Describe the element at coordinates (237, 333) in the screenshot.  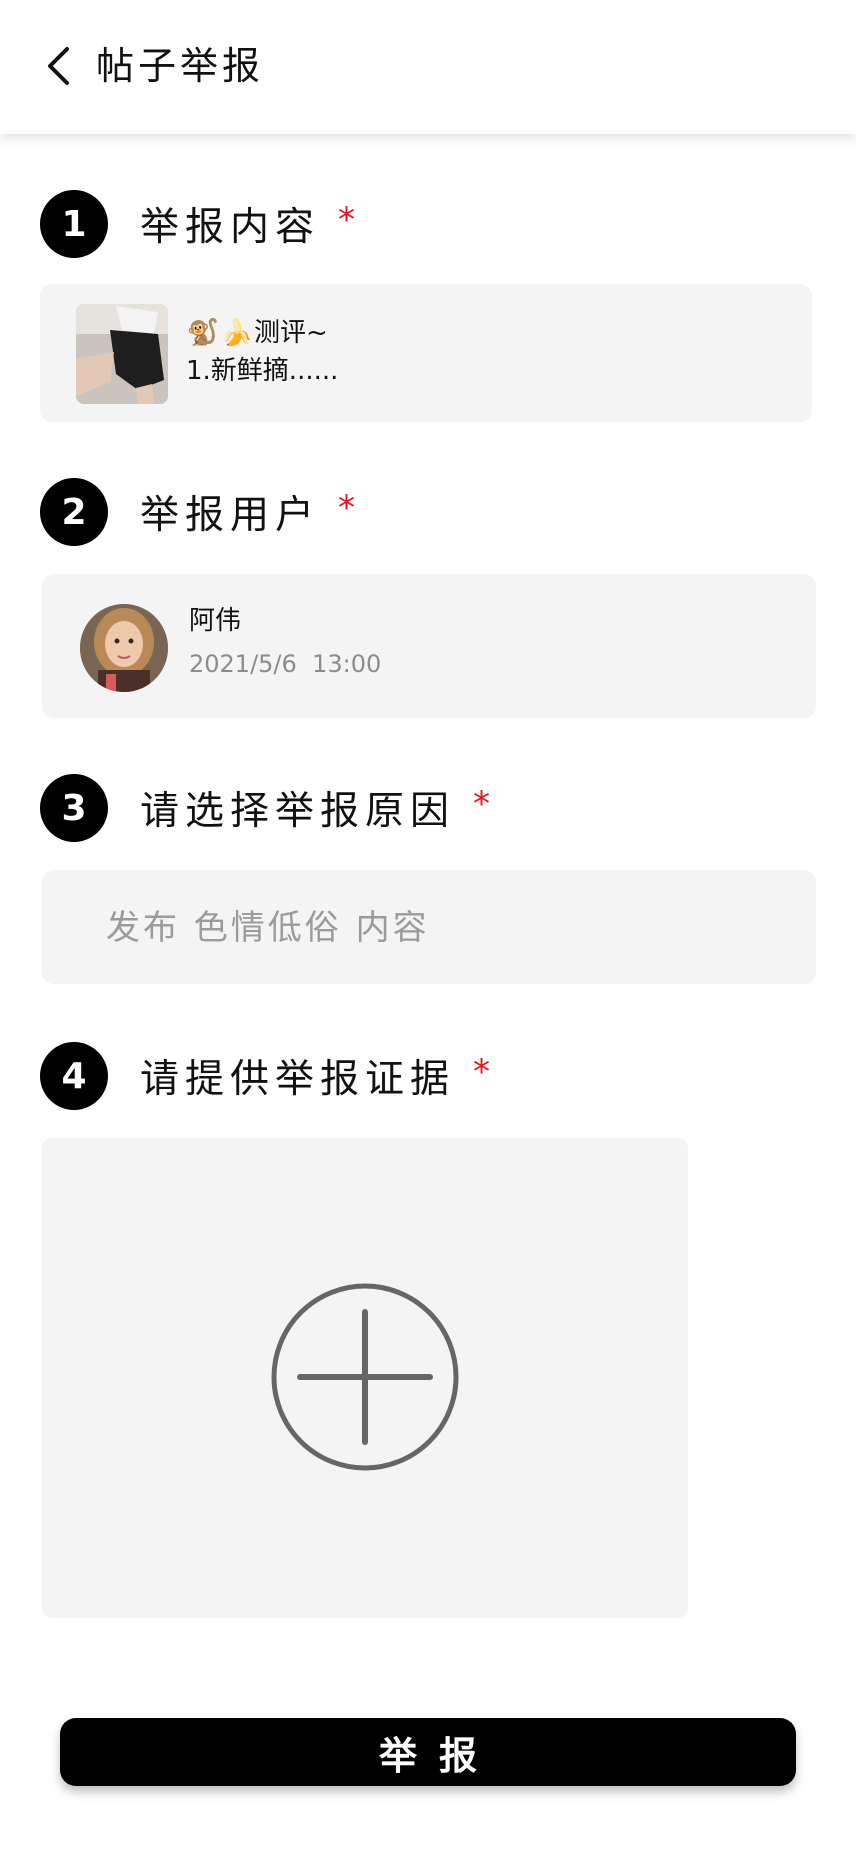
I see `banana-emoji: 🍌` at that location.